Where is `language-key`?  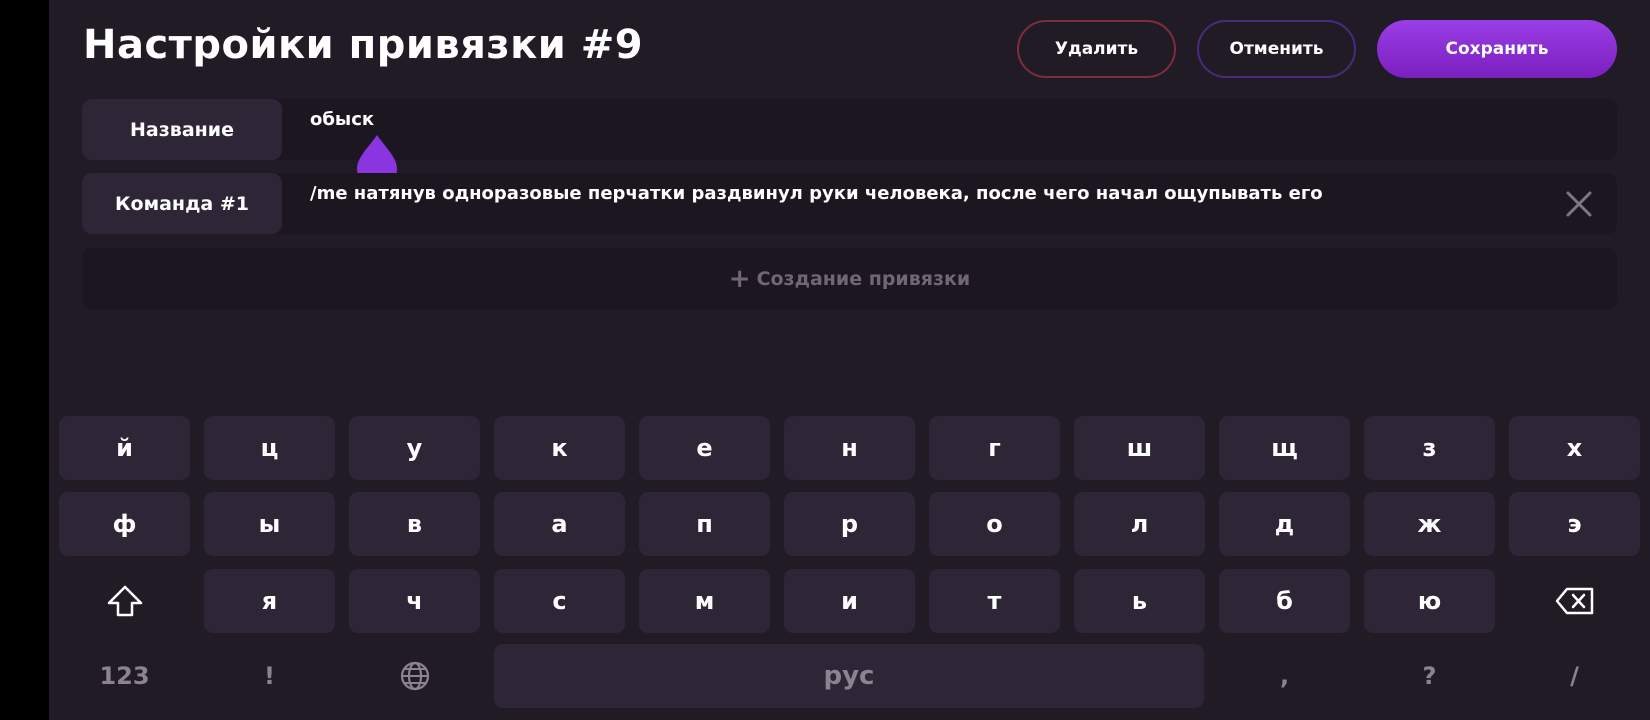
language-key is located at coordinates (414, 676).